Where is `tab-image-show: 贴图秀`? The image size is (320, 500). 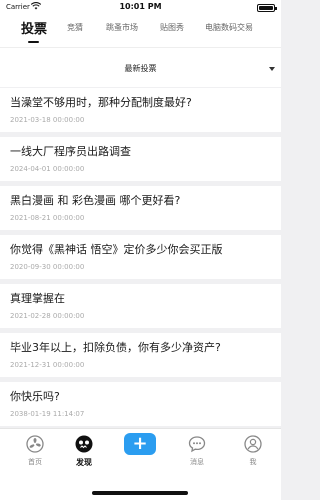
tab-image-show: 贴图秀 is located at coordinates (172, 27).